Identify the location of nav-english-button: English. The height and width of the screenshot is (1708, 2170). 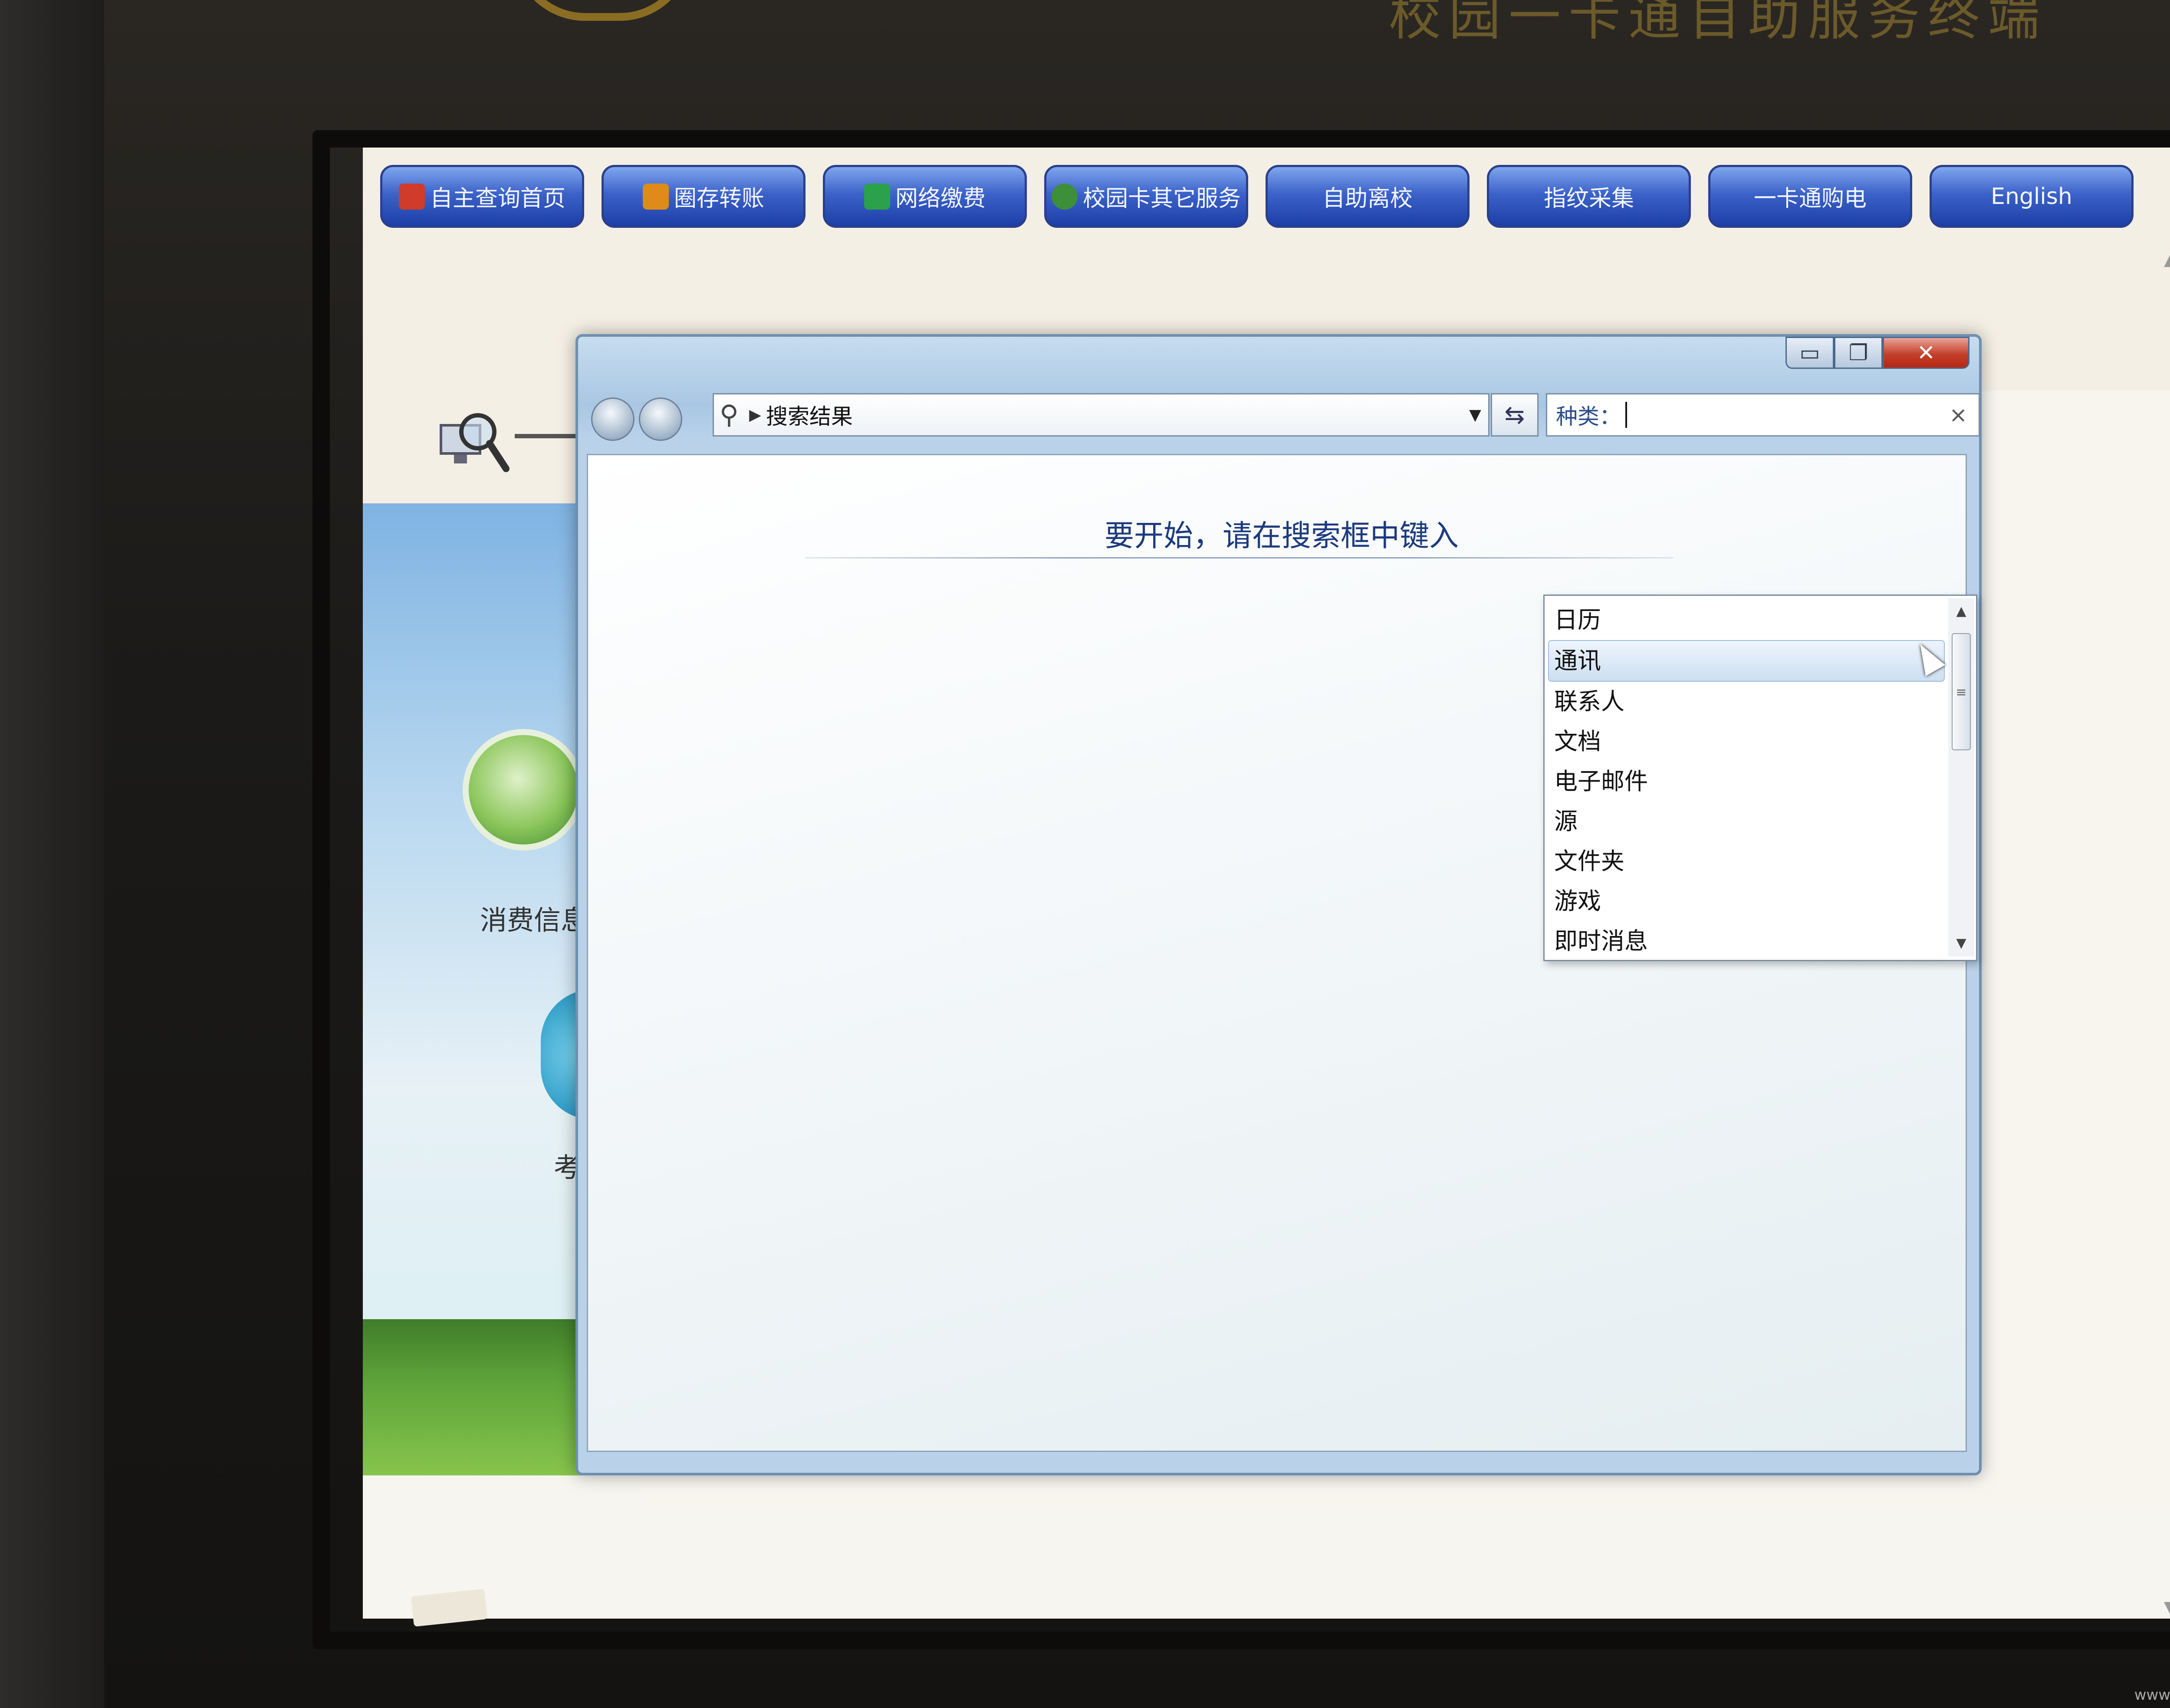
(2032, 196).